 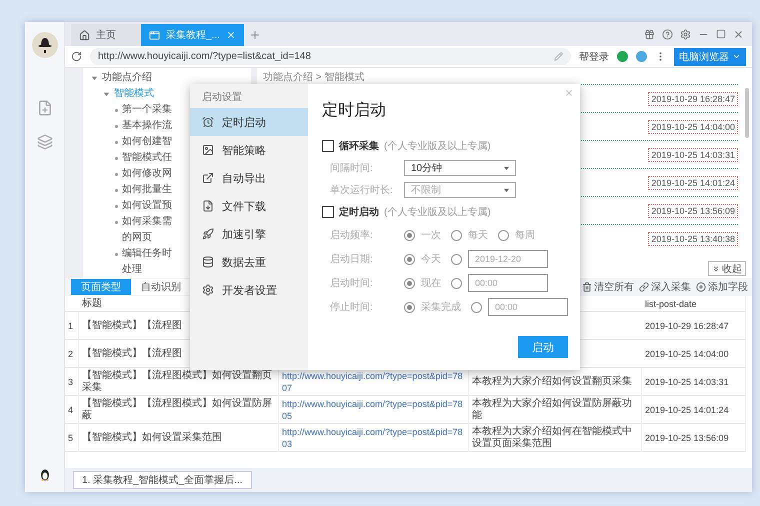 I want to click on field-label: 停止时间:, so click(x=352, y=307).